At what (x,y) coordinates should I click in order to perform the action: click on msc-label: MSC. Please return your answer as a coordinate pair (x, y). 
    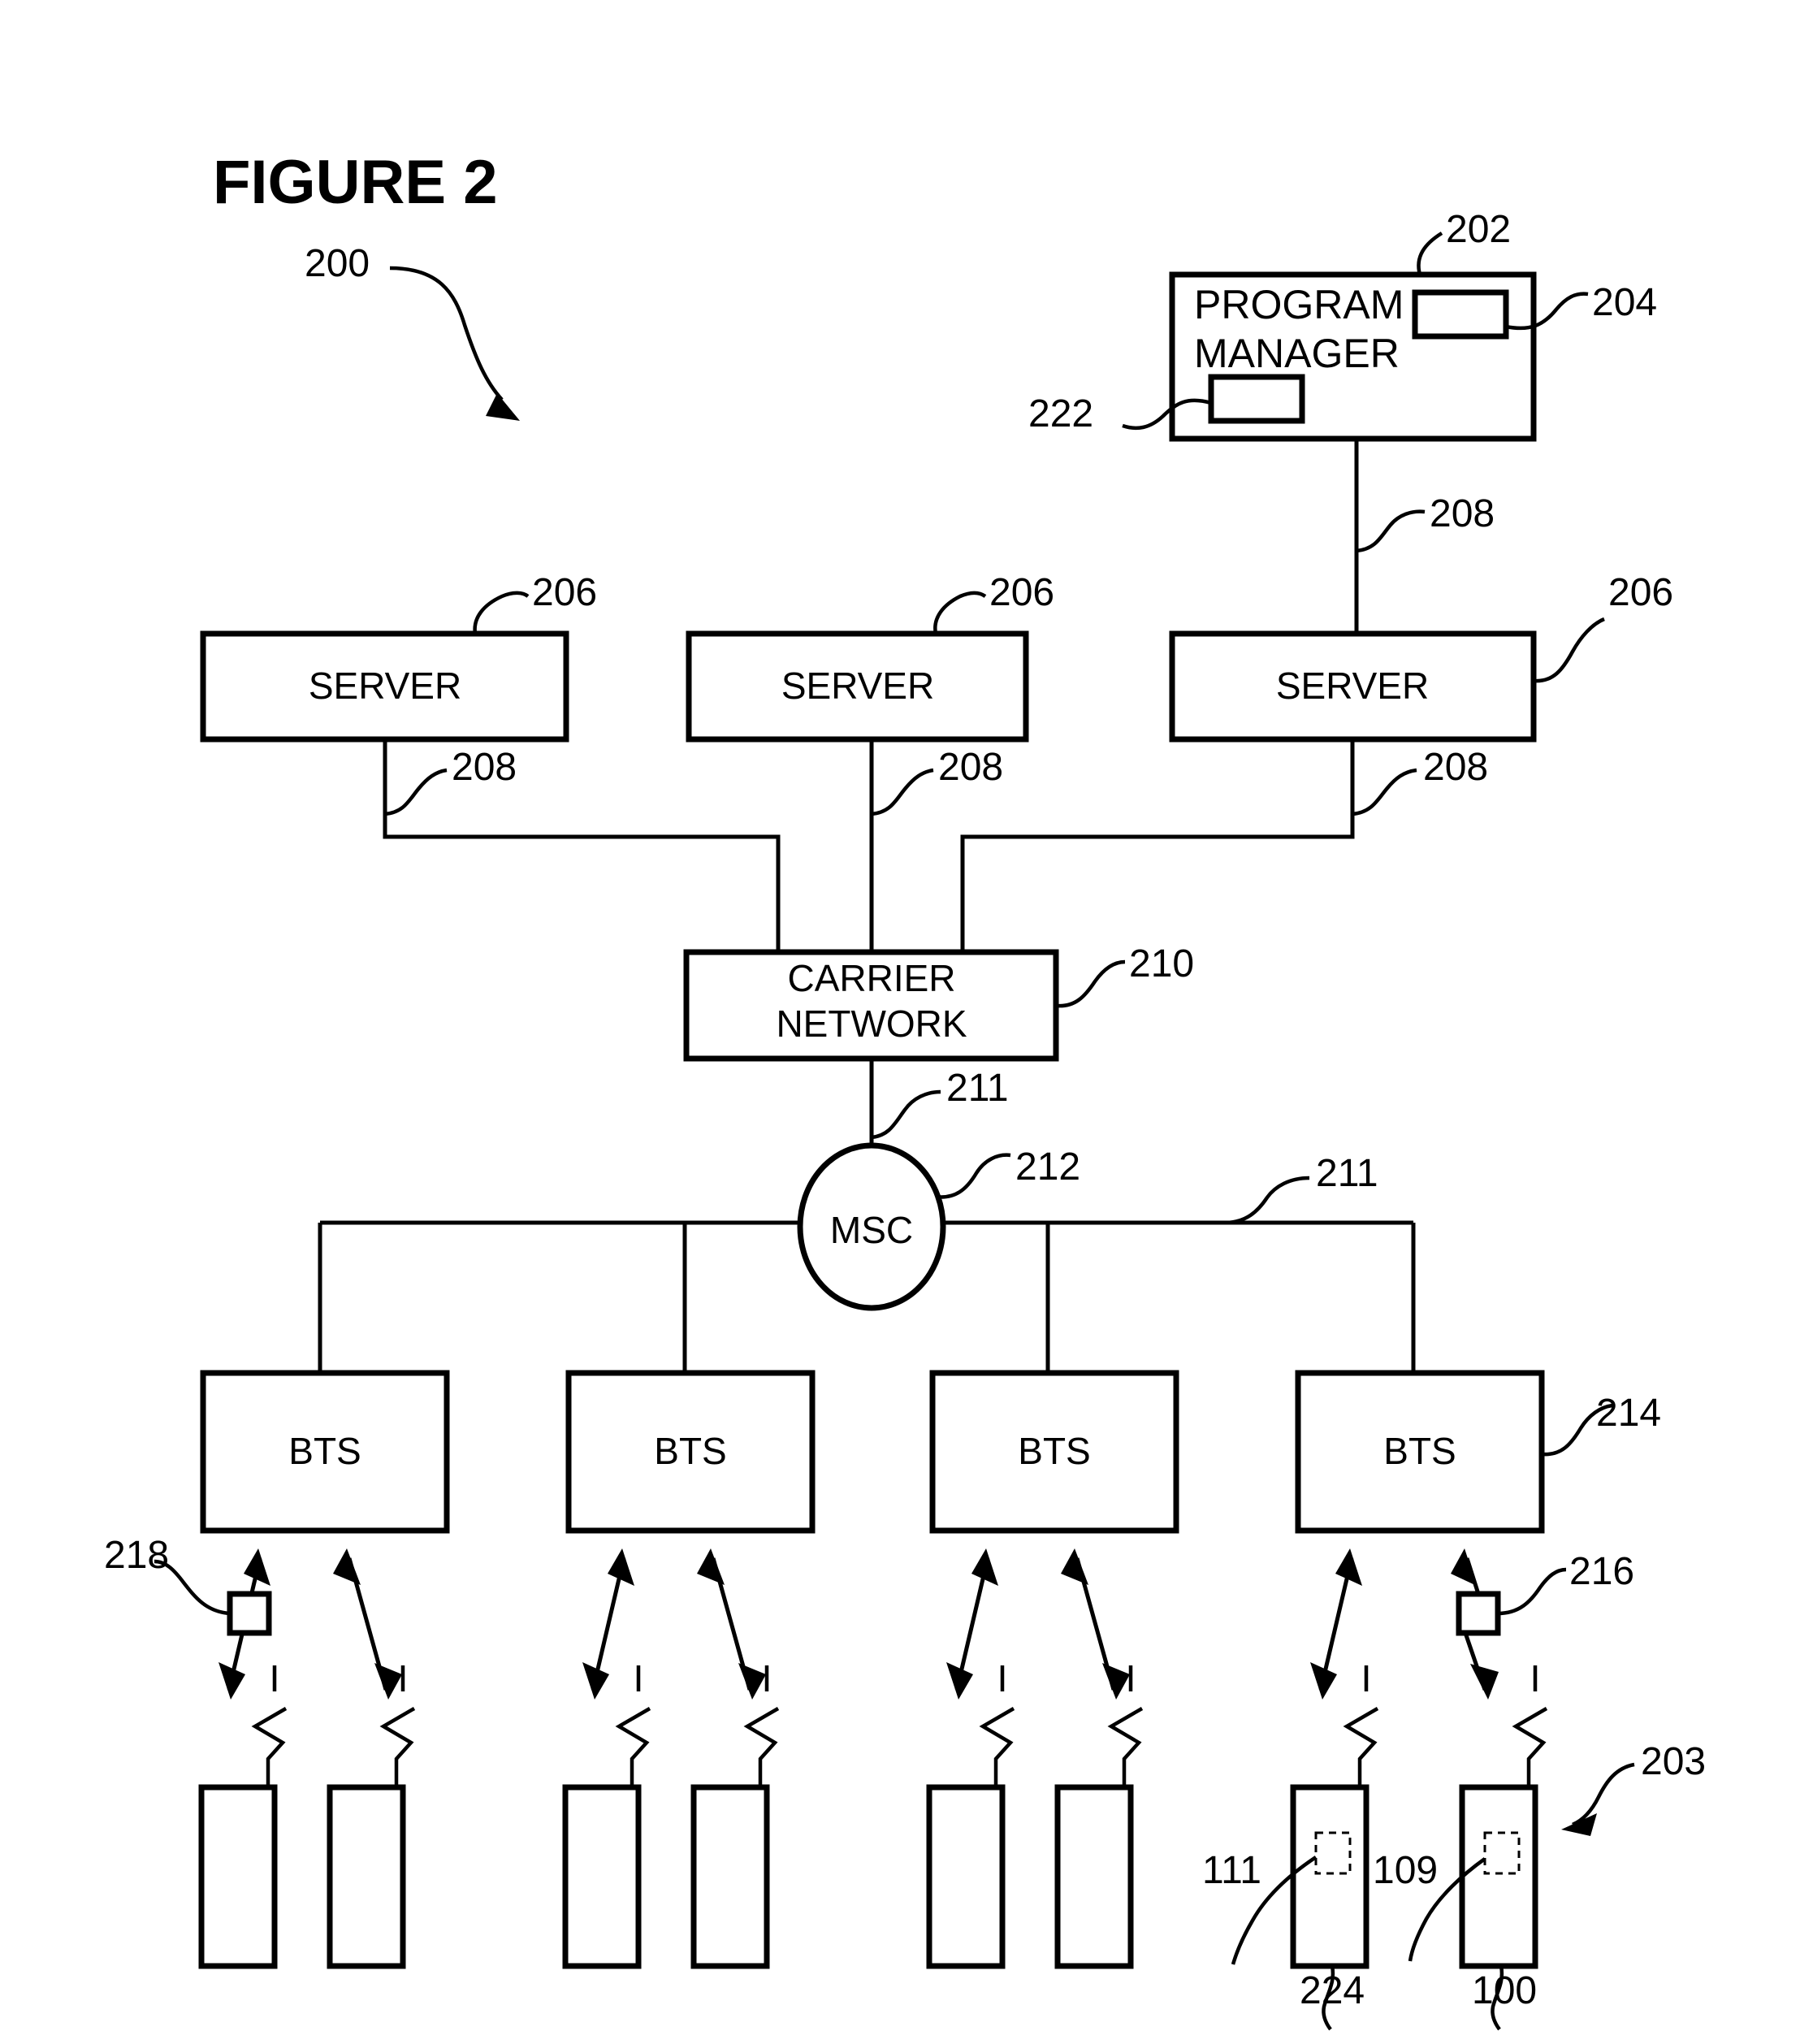
    Looking at the image, I should click on (871, 1230).